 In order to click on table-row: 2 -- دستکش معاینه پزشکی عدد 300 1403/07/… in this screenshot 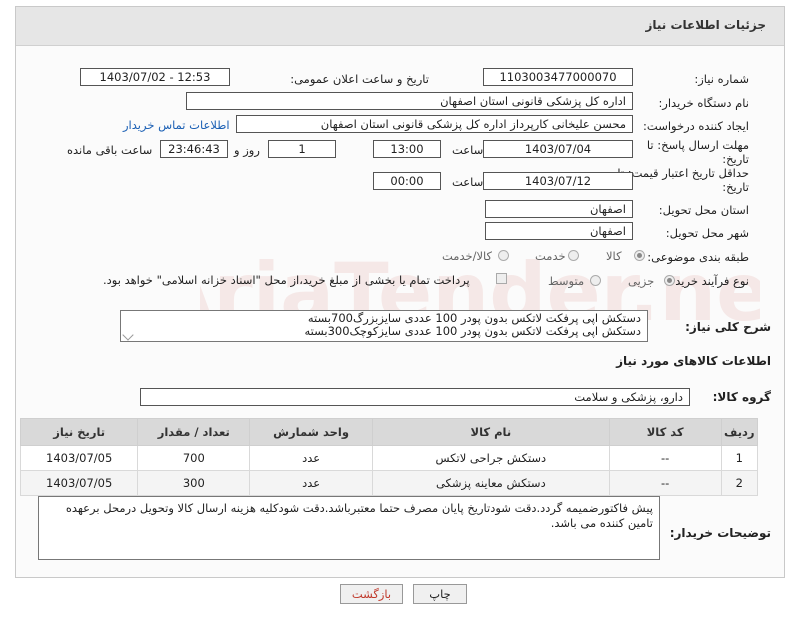, I will do `click(389, 483)`.